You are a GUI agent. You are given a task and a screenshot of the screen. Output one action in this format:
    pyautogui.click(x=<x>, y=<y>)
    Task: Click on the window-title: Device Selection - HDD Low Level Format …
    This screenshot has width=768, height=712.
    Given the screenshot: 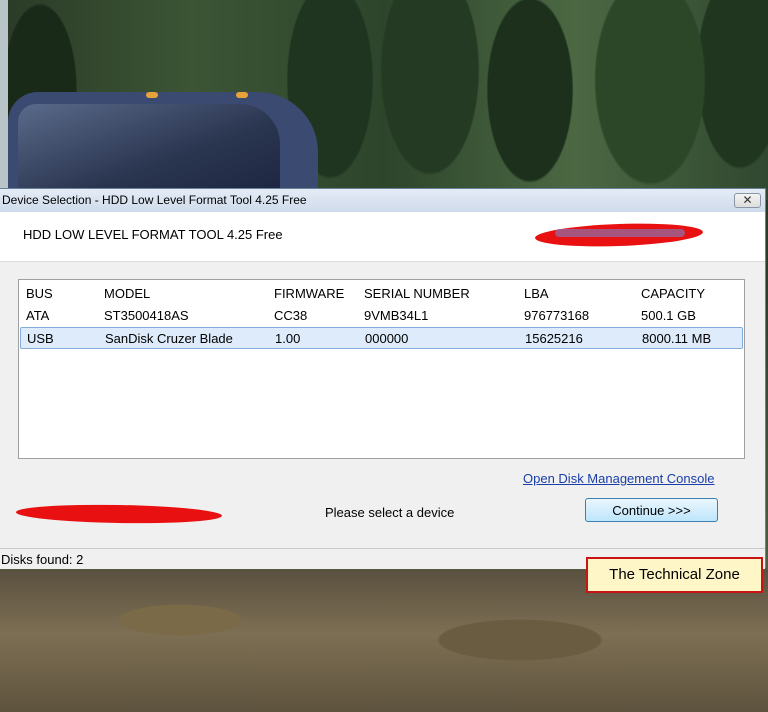 What is the action you would take?
    pyautogui.click(x=154, y=200)
    